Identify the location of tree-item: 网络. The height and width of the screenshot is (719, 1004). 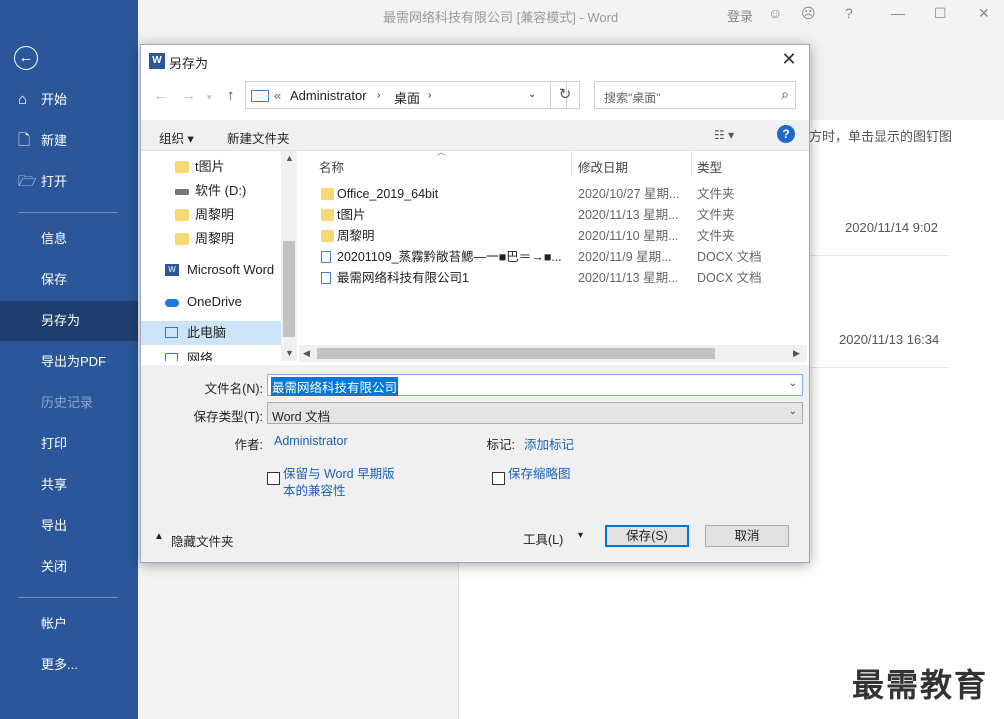
(211, 354).